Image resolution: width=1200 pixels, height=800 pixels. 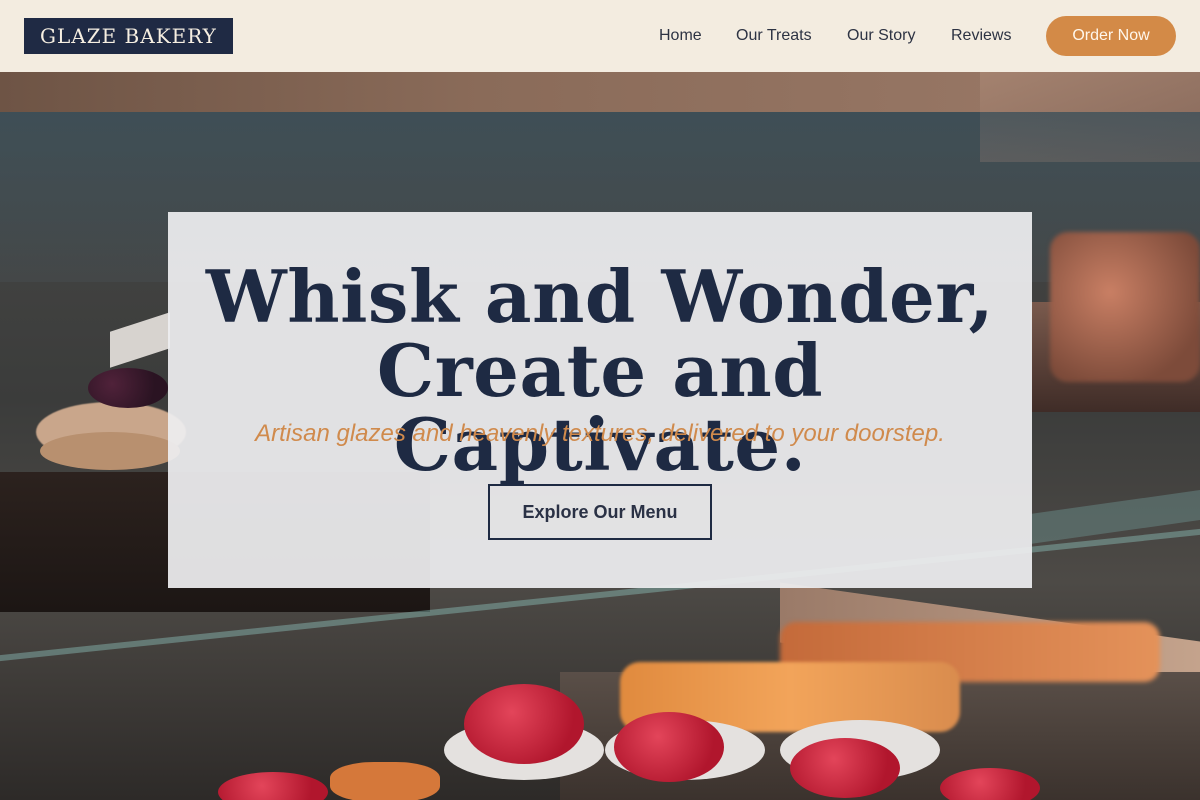 I want to click on photo-price-tag, so click(x=140, y=340).